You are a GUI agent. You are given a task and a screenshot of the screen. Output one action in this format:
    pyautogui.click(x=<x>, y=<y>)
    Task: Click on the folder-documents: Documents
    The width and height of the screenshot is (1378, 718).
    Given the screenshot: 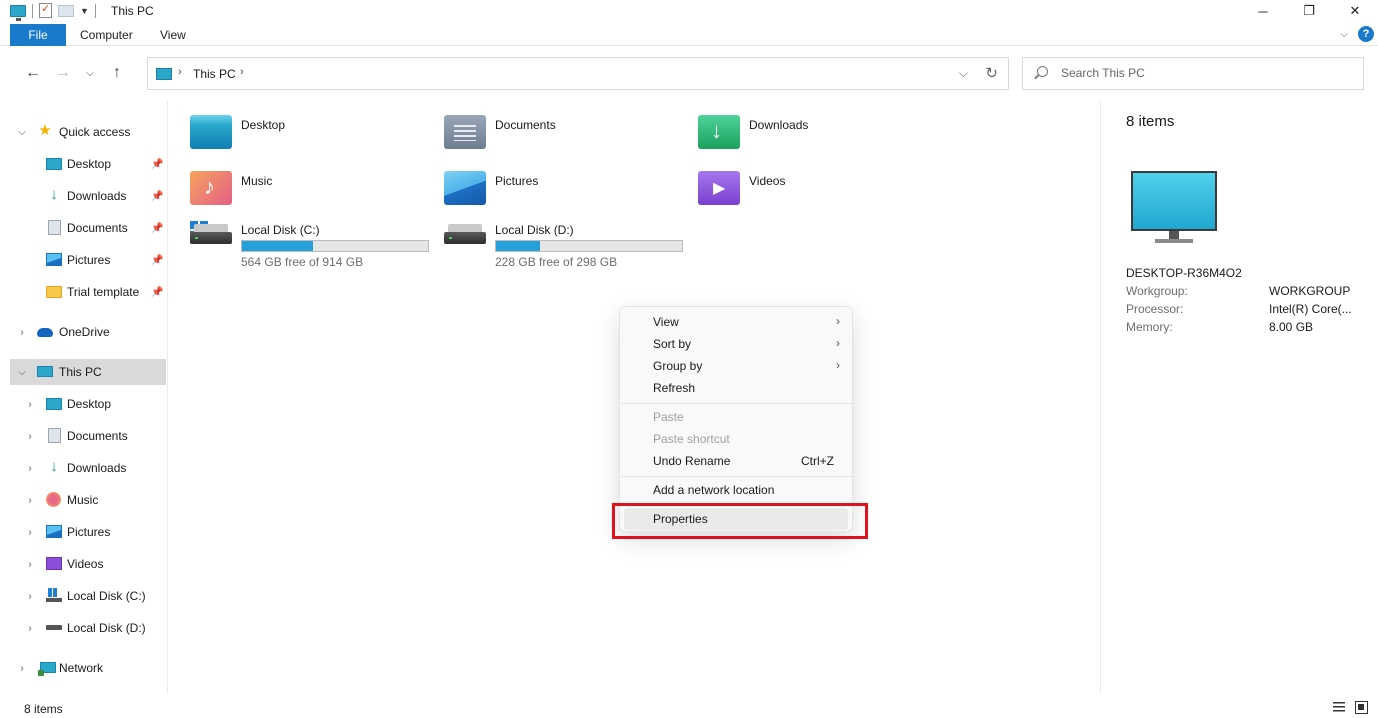 What is the action you would take?
    pyautogui.click(x=548, y=124)
    